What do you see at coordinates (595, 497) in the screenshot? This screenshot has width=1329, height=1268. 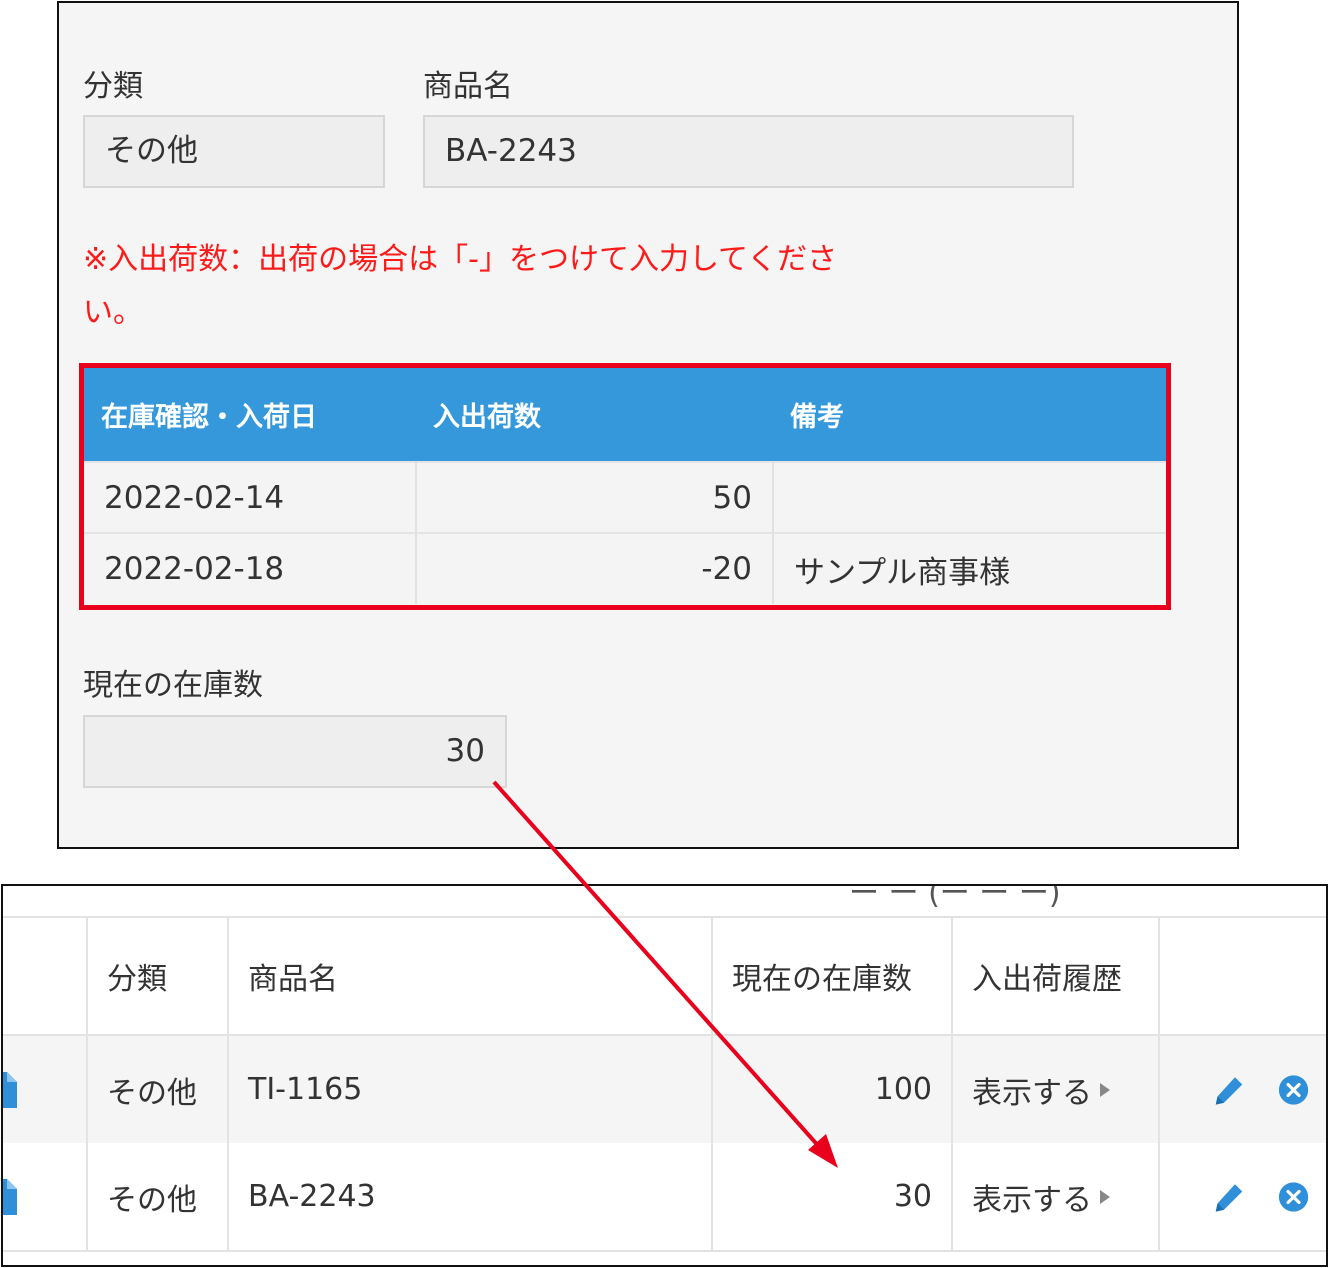 I see `history-qty: 50` at bounding box center [595, 497].